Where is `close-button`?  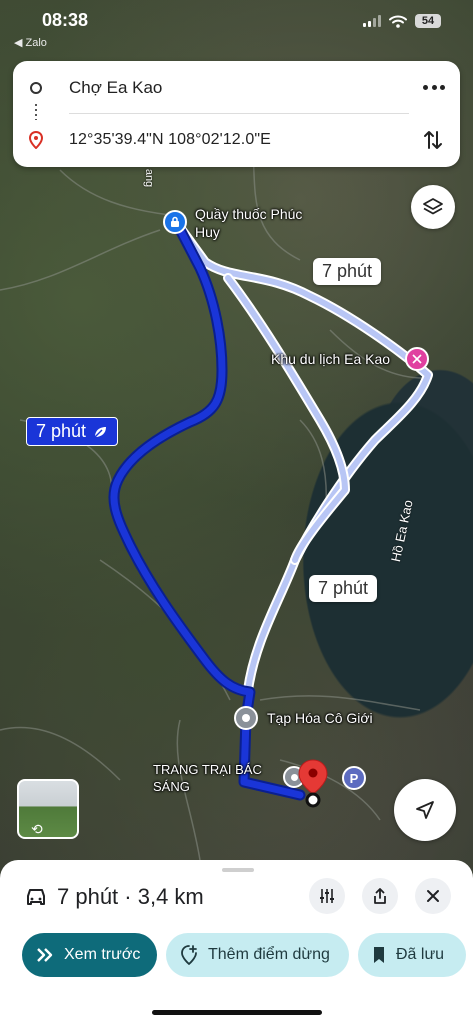
close-button is located at coordinates (433, 896).